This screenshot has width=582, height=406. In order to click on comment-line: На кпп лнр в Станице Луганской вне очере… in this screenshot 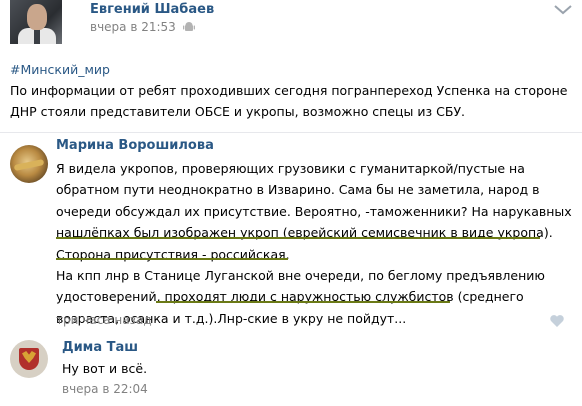, I will do `click(300, 276)`.